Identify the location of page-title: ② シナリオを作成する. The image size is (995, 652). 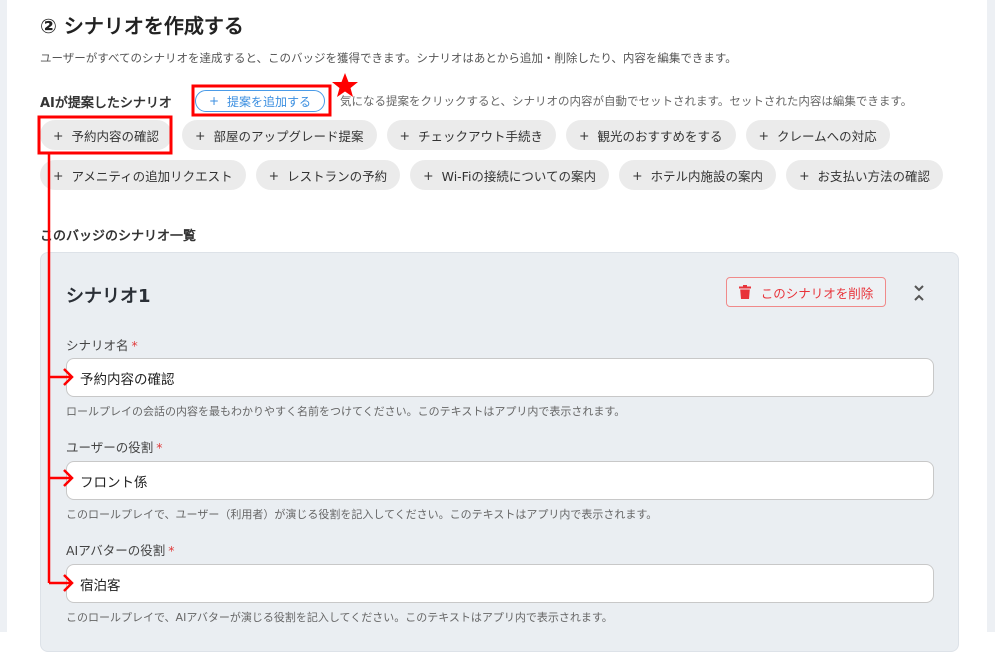
(142, 26).